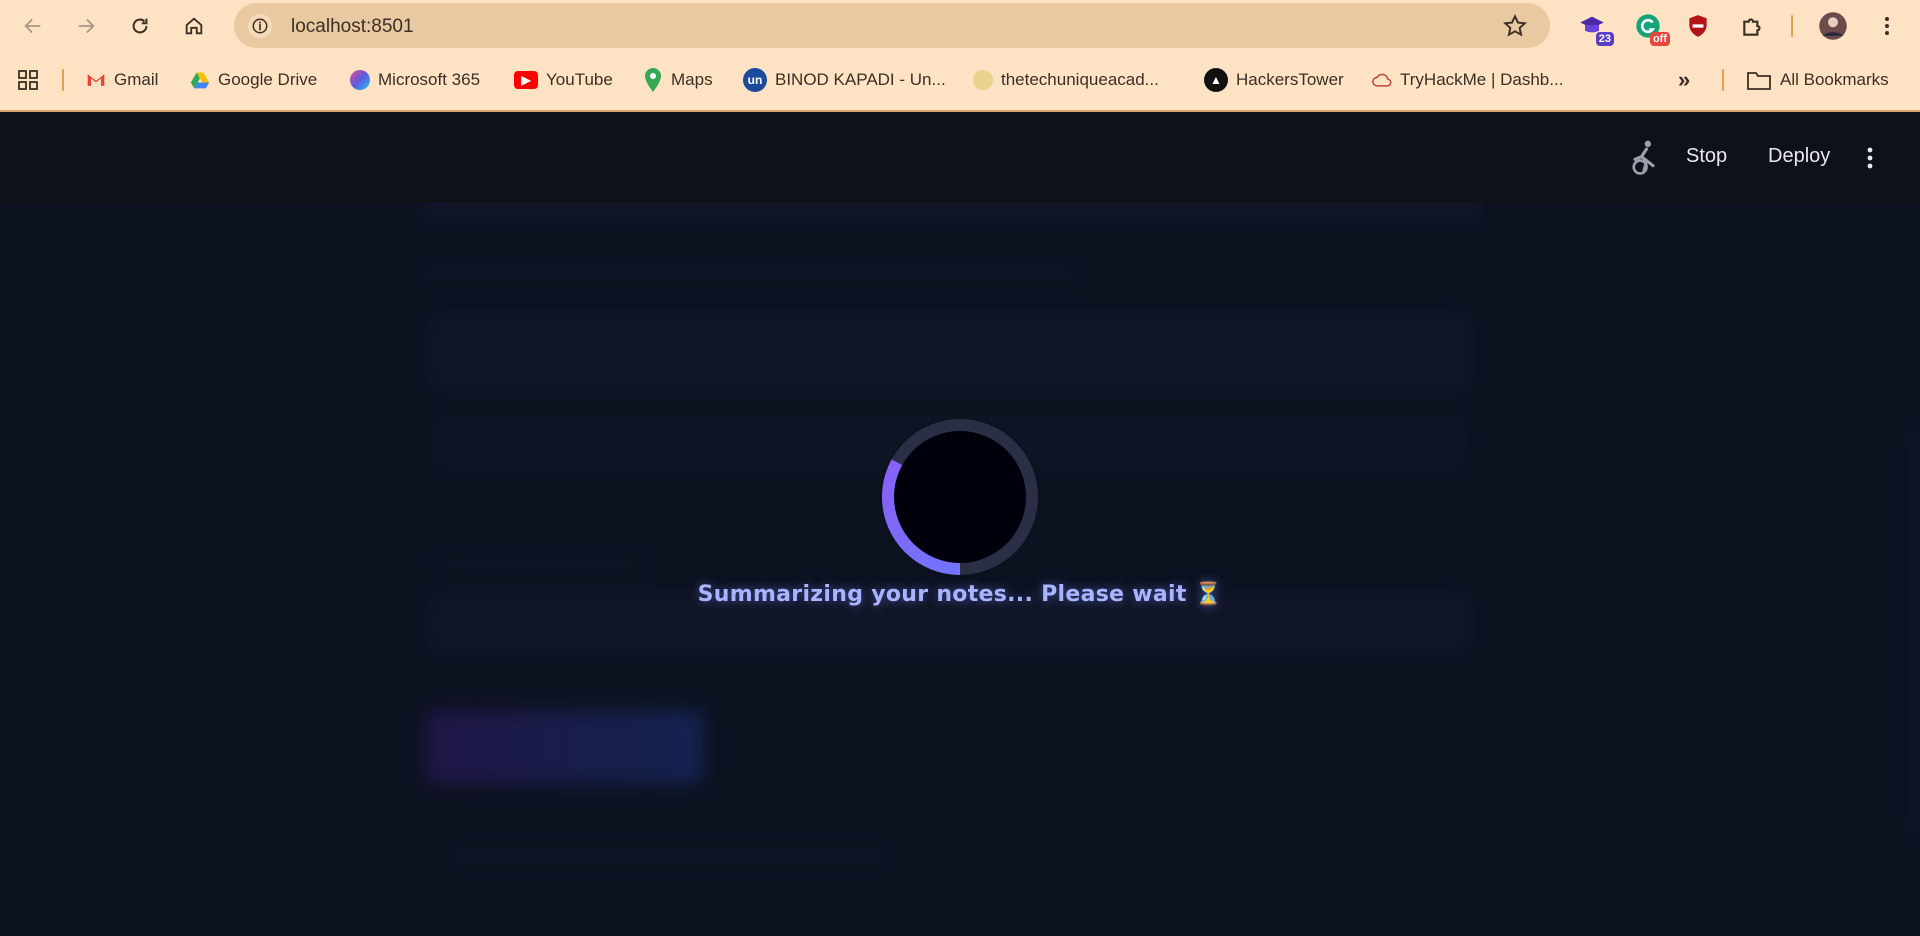 The image size is (1920, 936). I want to click on maps-icon, so click(653, 80).